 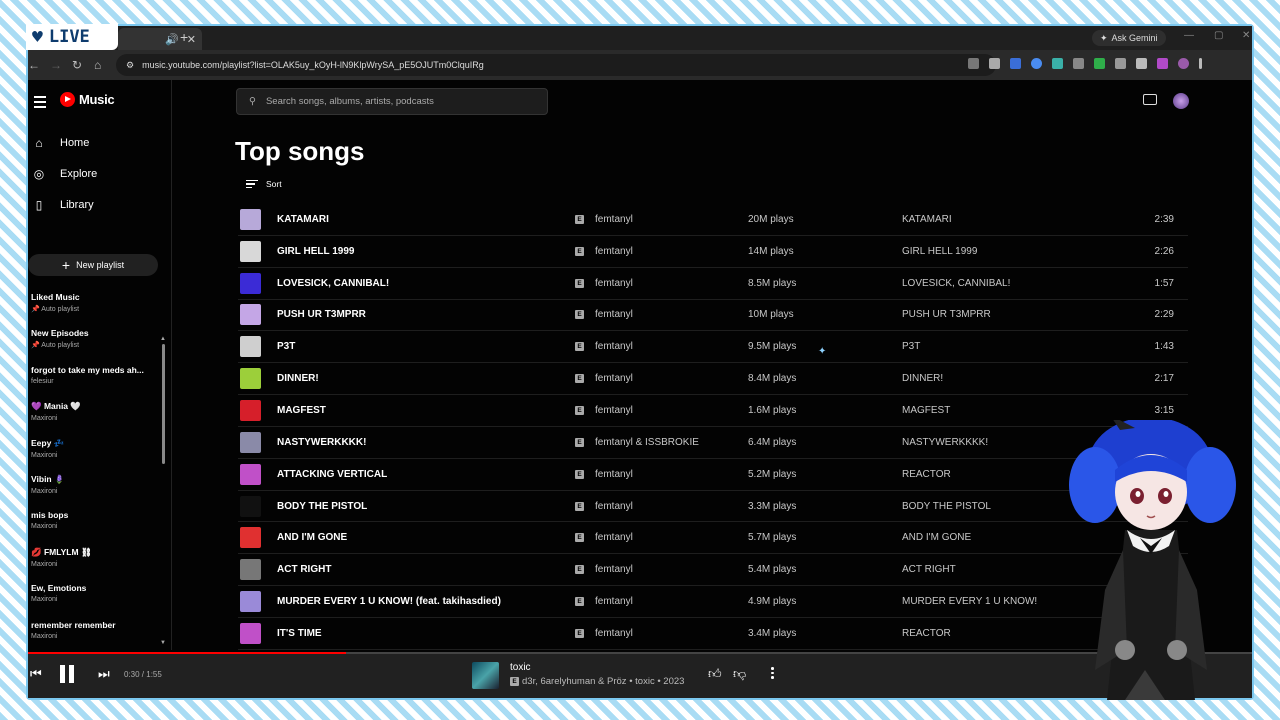 I want to click on table-row: MAGFEST Efemtanyl 1.6M plays MAGFEST 3:15, so click(x=713, y=411).